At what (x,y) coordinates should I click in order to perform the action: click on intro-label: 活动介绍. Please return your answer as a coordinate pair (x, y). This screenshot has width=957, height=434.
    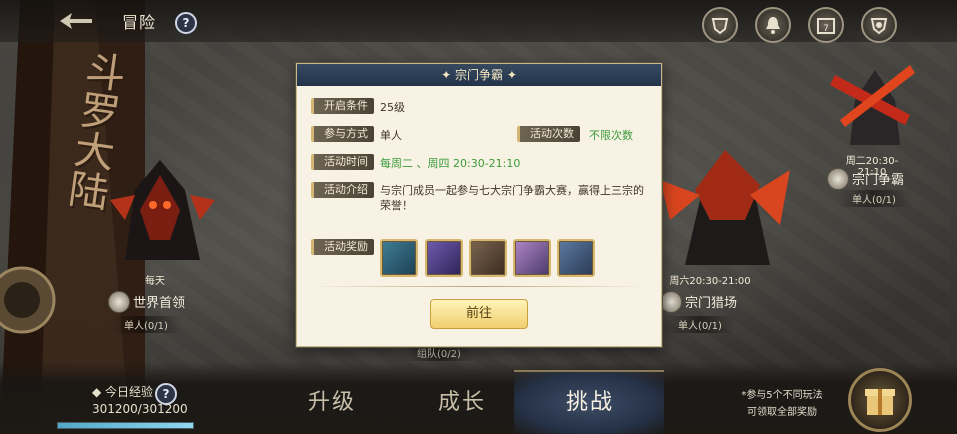
    Looking at the image, I should click on (342, 190).